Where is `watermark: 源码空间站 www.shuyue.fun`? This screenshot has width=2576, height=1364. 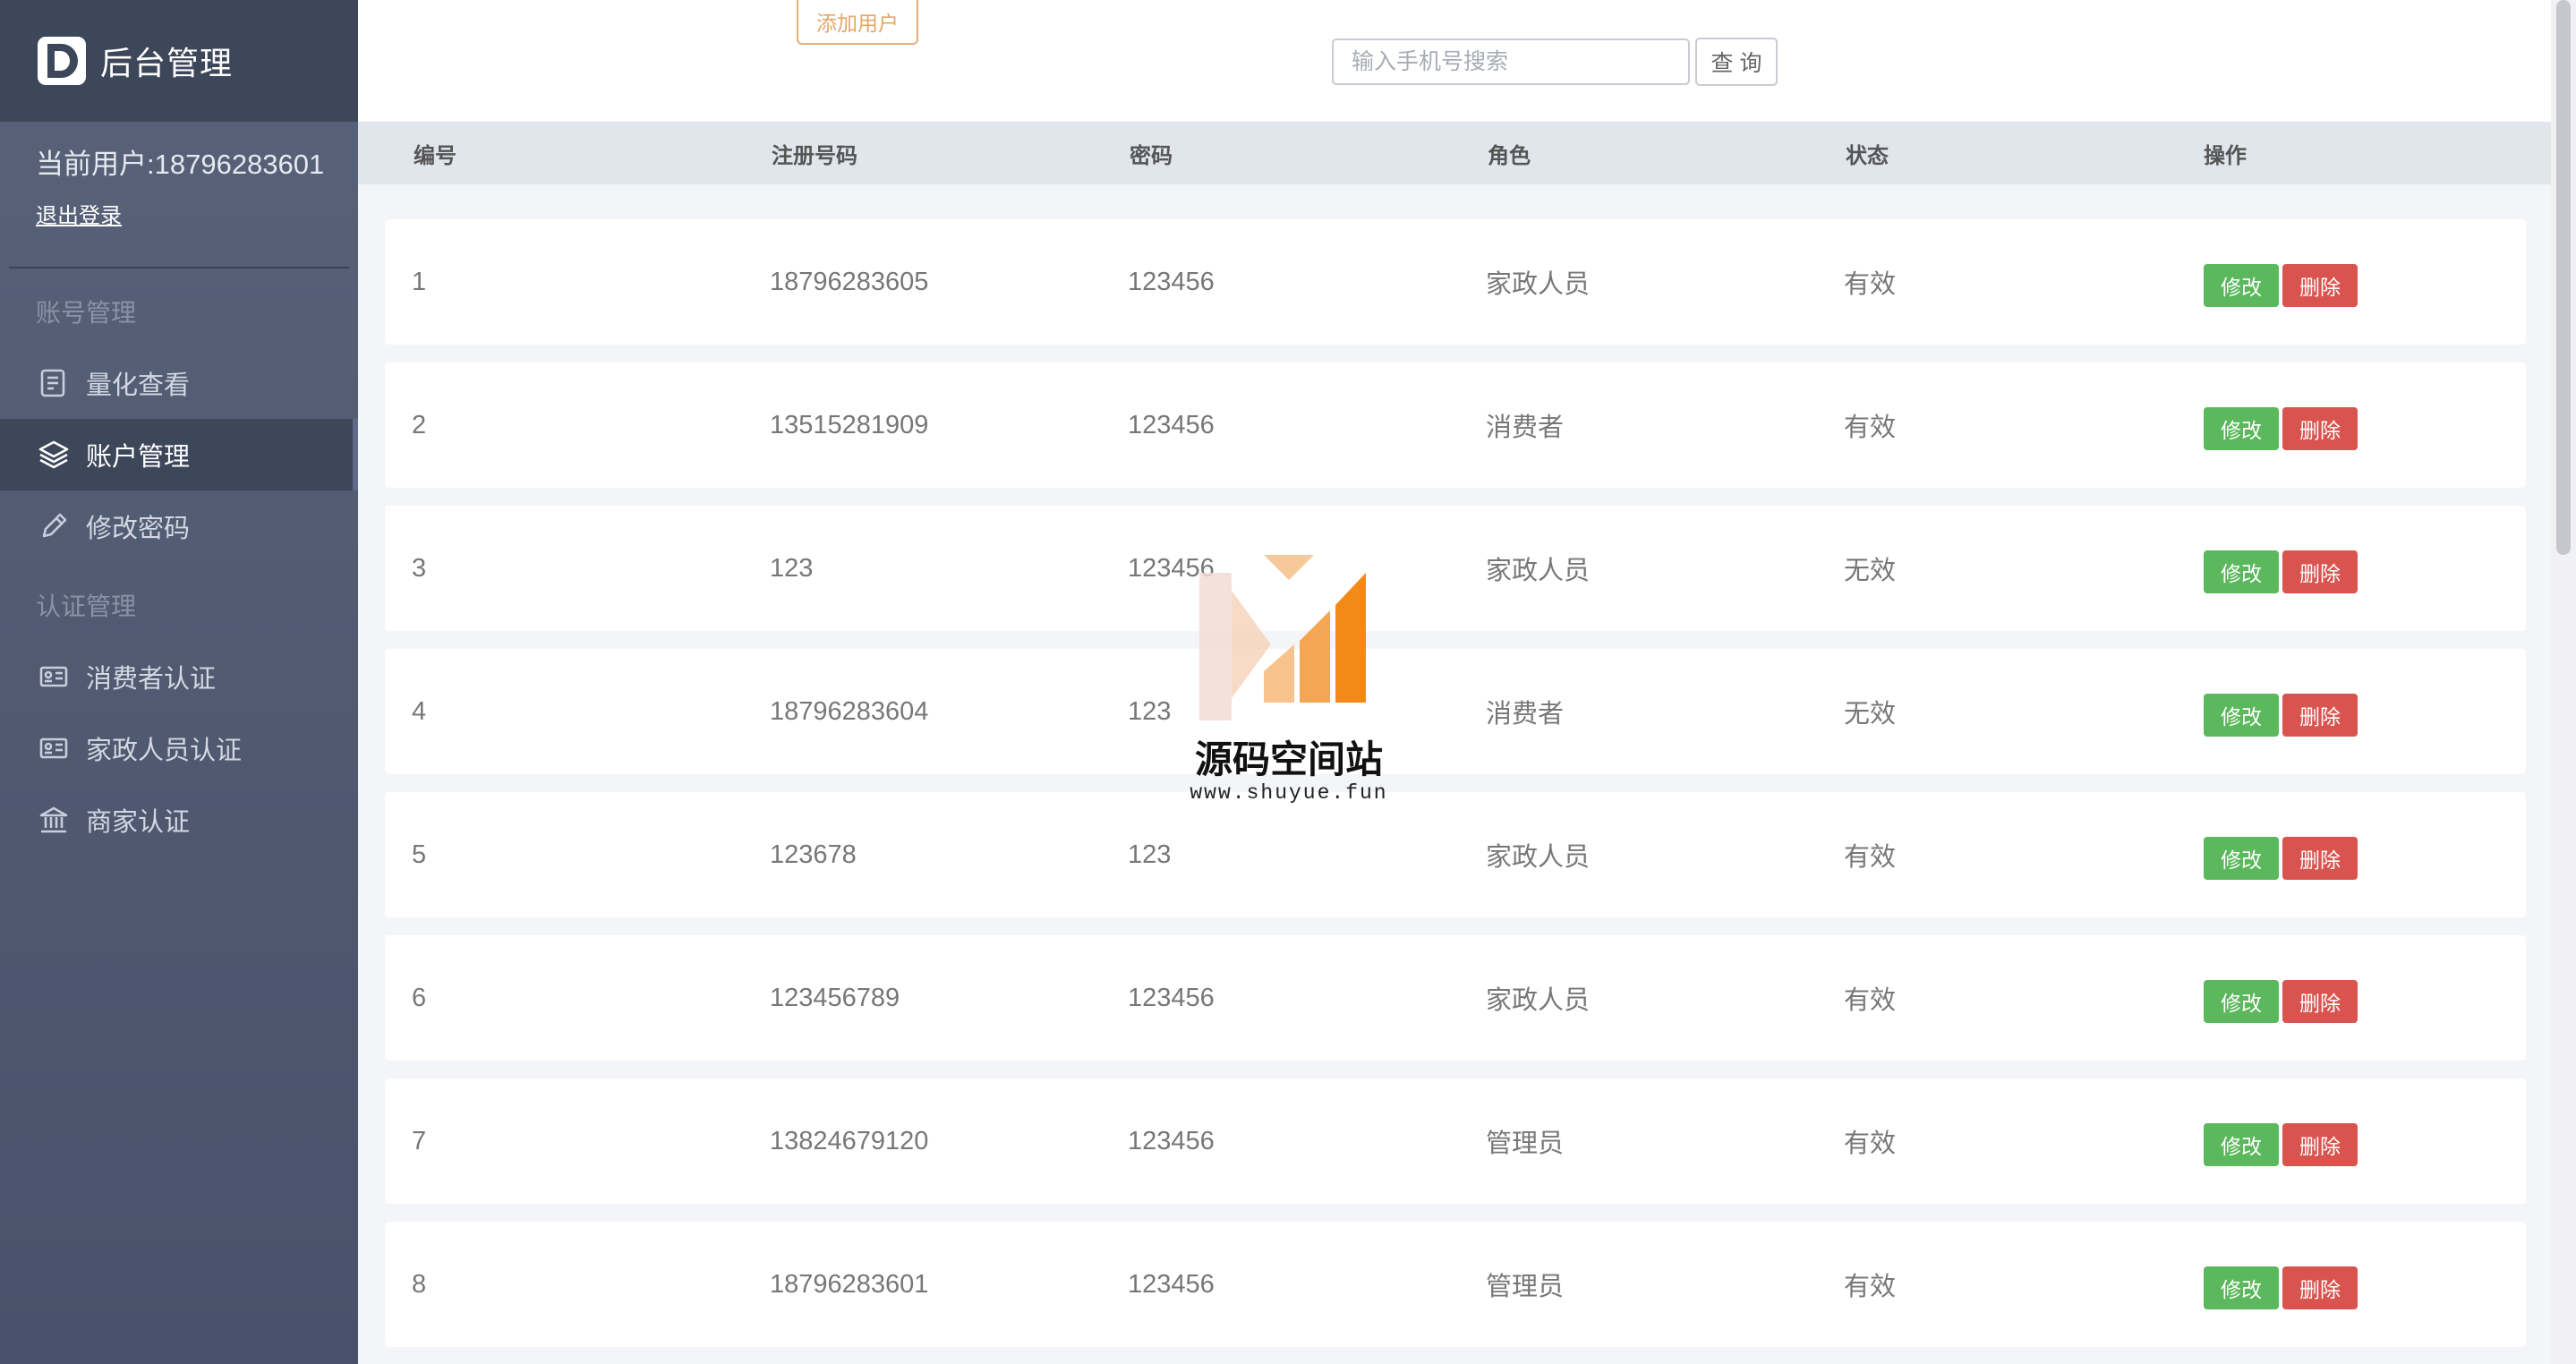 watermark: 源码空间站 www.shuyue.fun is located at coordinates (1288, 684).